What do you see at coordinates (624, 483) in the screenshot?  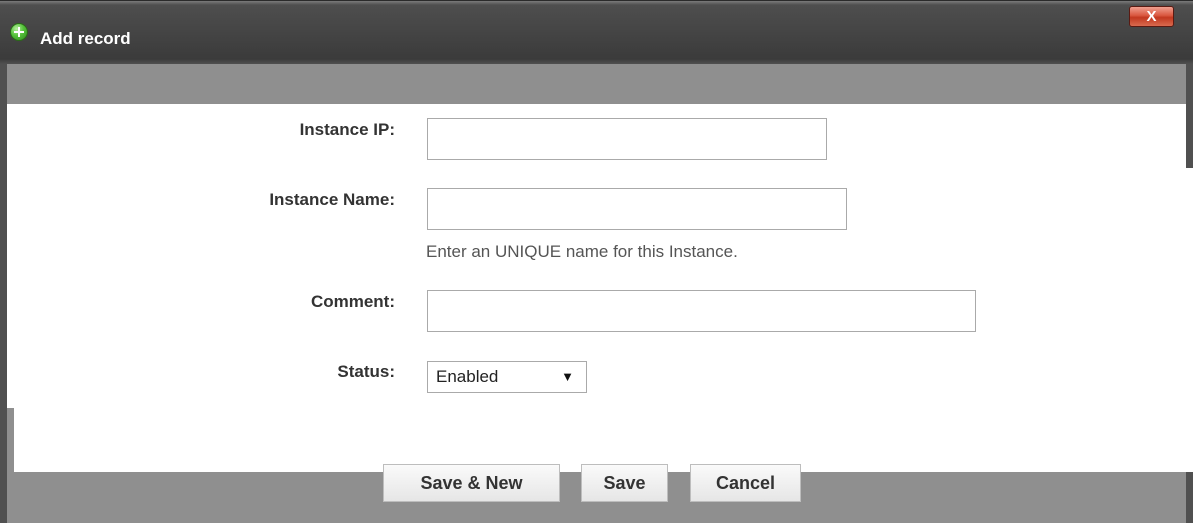 I see `save-button: Save` at bounding box center [624, 483].